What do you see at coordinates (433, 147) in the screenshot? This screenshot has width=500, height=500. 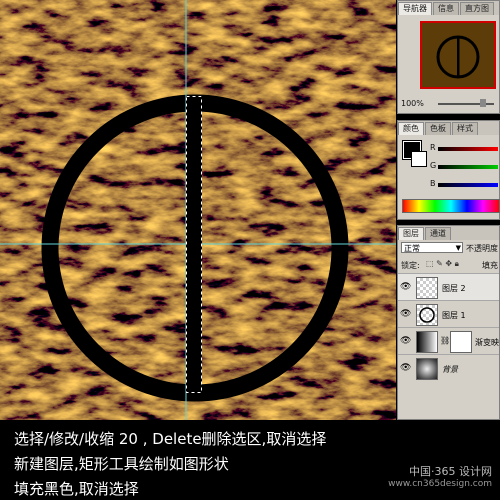 I see `channel-label-r: R` at bounding box center [433, 147].